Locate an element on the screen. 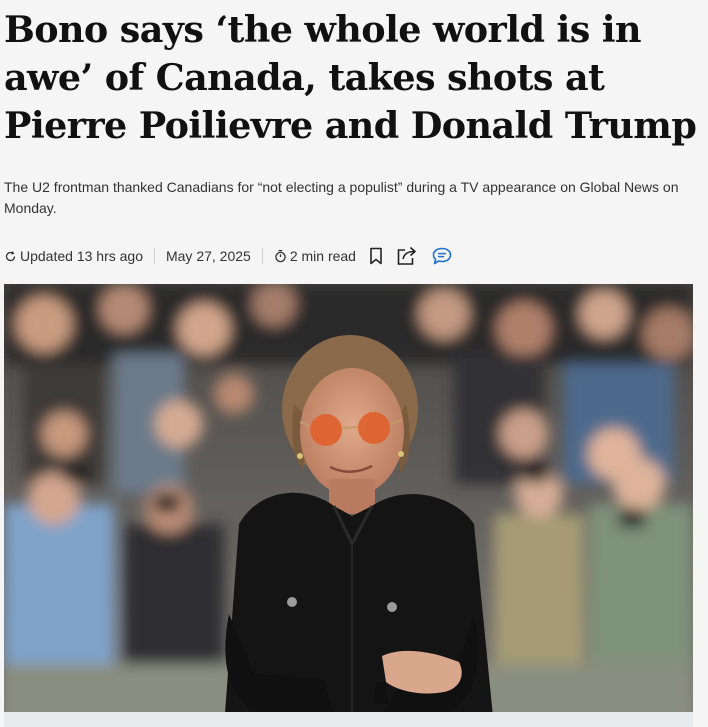 The height and width of the screenshot is (727, 708). share-button is located at coordinates (407, 256).